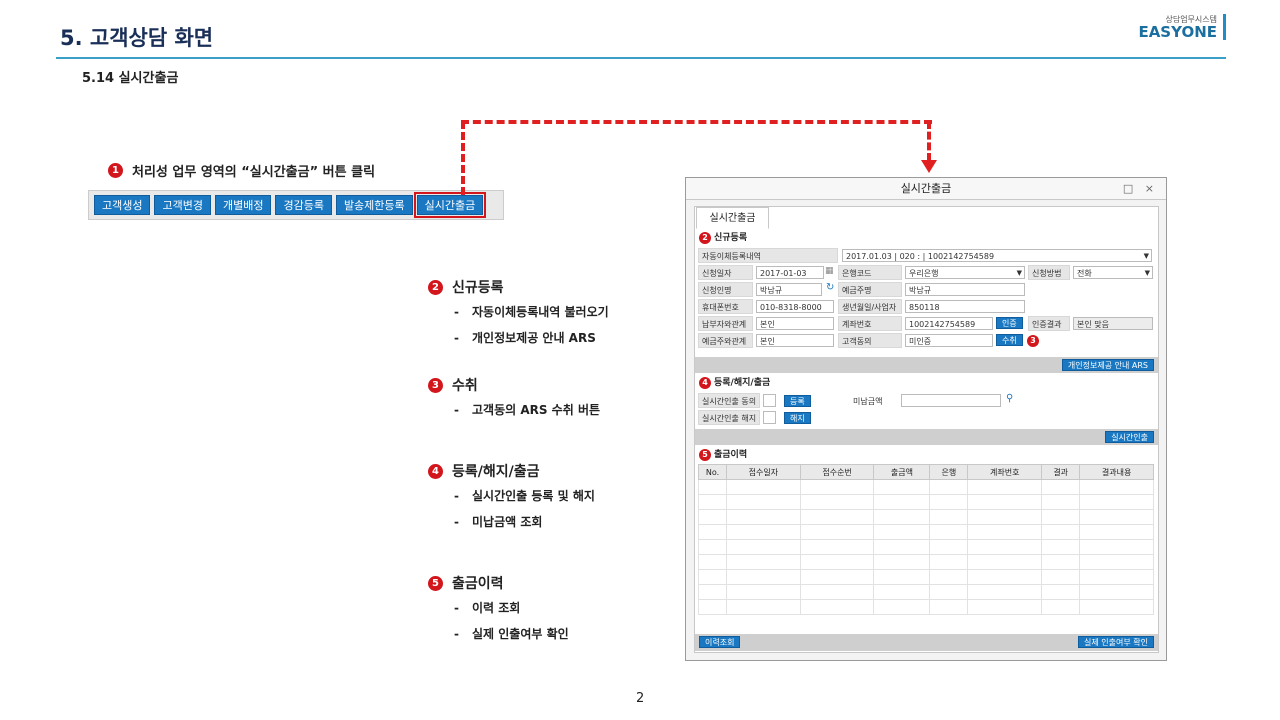  I want to click on column-header: 계좌번호, so click(1005, 472).